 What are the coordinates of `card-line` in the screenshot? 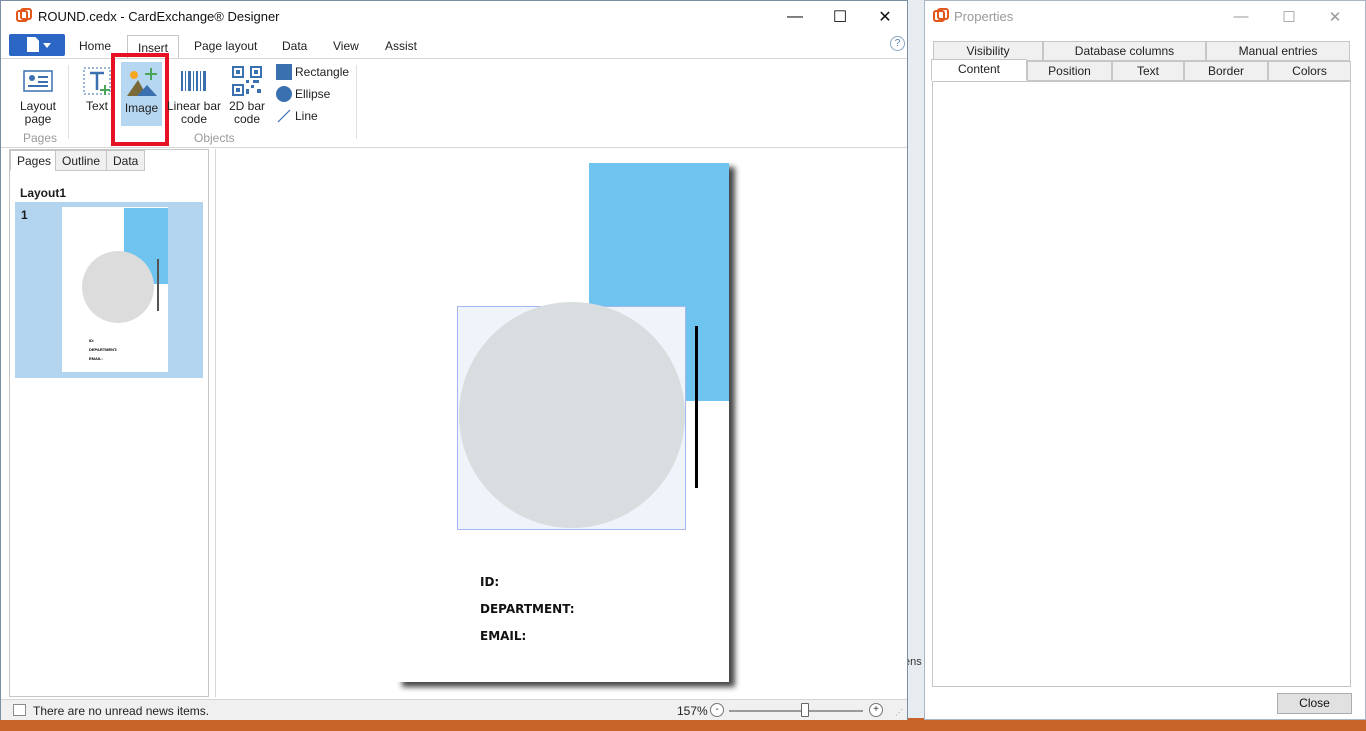 It's located at (696, 407).